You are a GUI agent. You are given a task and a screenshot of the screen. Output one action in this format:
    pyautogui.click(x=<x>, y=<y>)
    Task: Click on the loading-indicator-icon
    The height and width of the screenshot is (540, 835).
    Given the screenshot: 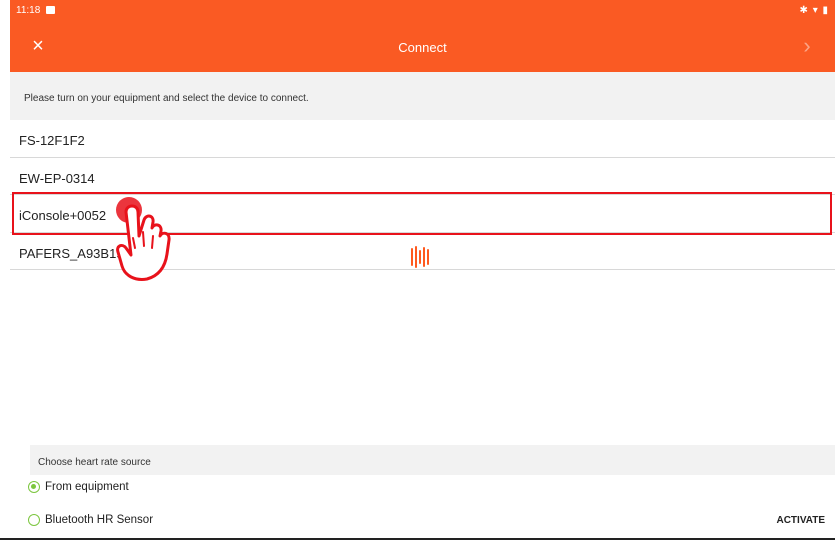 What is the action you would take?
    pyautogui.click(x=421, y=257)
    